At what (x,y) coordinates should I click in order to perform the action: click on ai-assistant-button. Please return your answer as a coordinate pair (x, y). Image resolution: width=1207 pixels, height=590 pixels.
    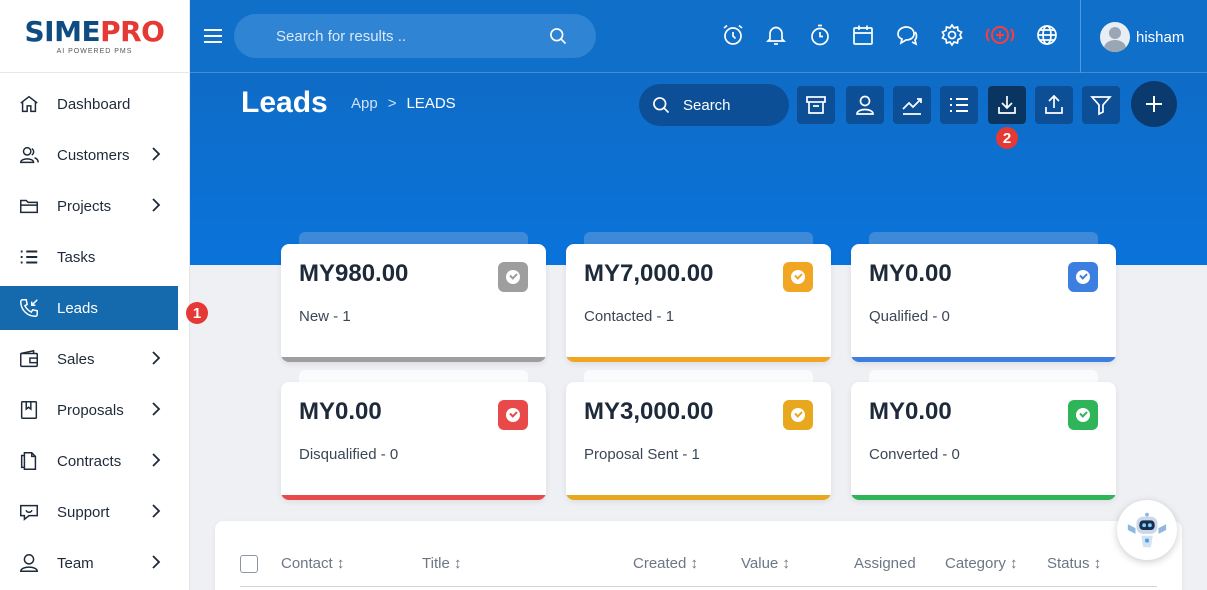
    Looking at the image, I should click on (1147, 530).